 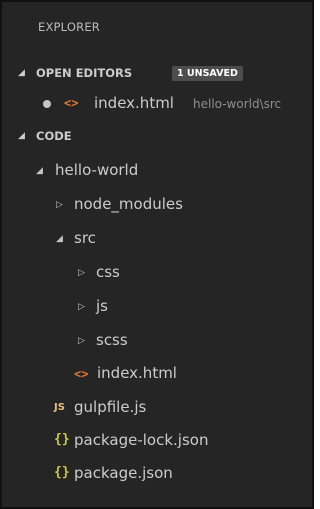 I want to click on folder-label: node_modules, so click(x=128, y=204).